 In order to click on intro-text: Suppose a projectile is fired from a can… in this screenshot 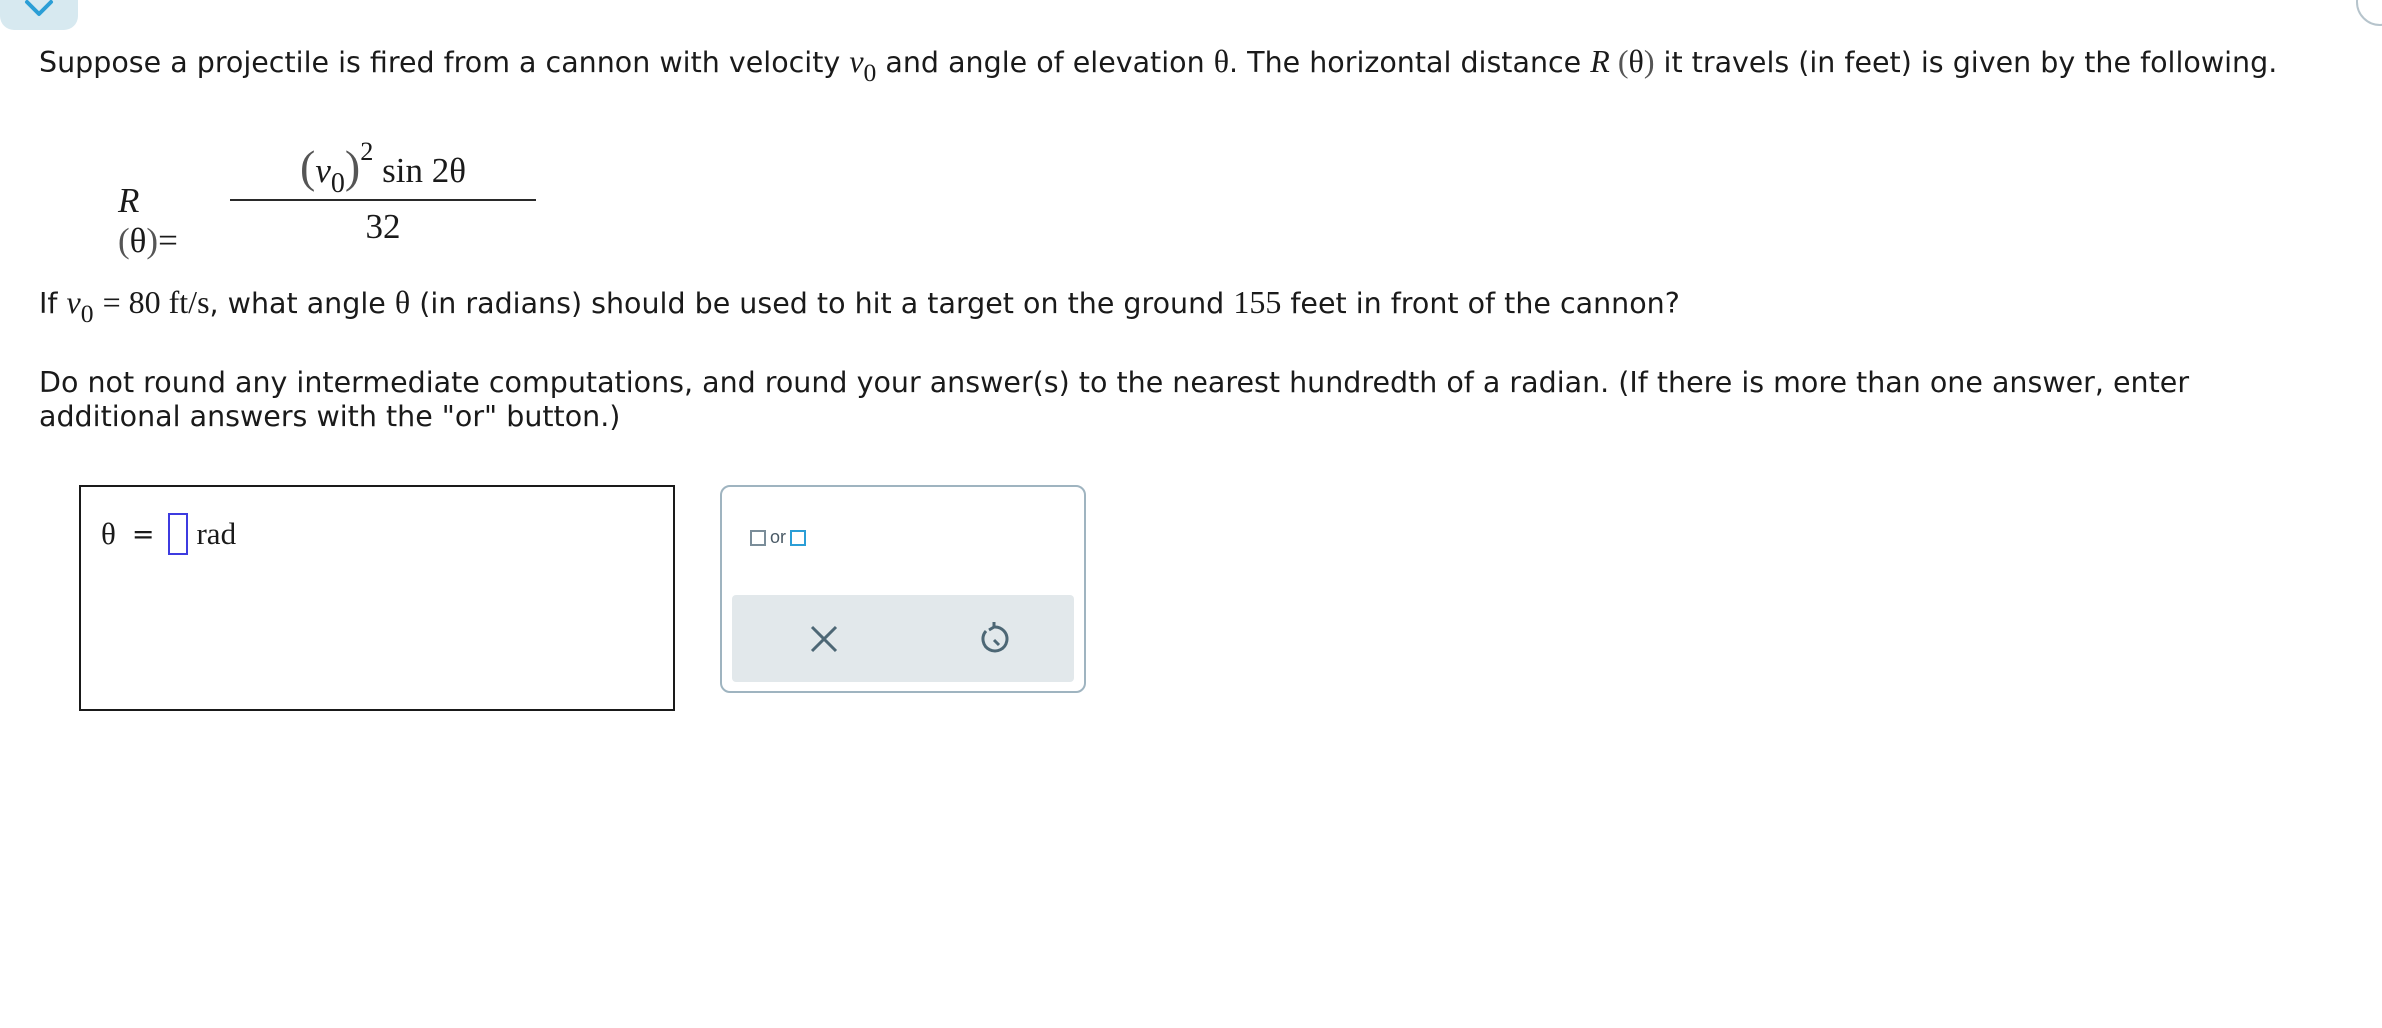, I will do `click(440, 62)`.